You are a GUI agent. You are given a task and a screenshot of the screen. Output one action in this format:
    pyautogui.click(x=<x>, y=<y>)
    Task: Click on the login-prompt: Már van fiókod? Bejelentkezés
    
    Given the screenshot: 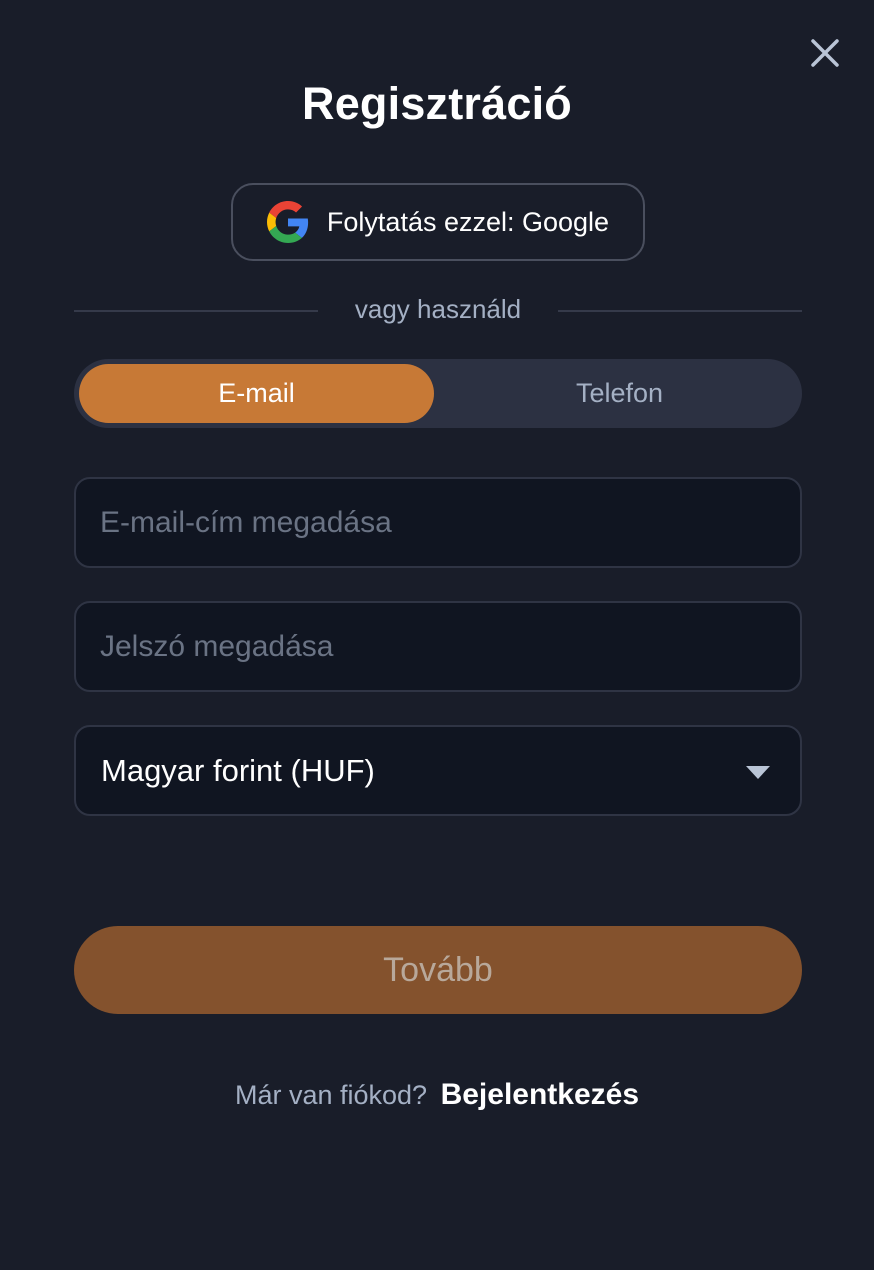 What is the action you would take?
    pyautogui.click(x=437, y=1095)
    